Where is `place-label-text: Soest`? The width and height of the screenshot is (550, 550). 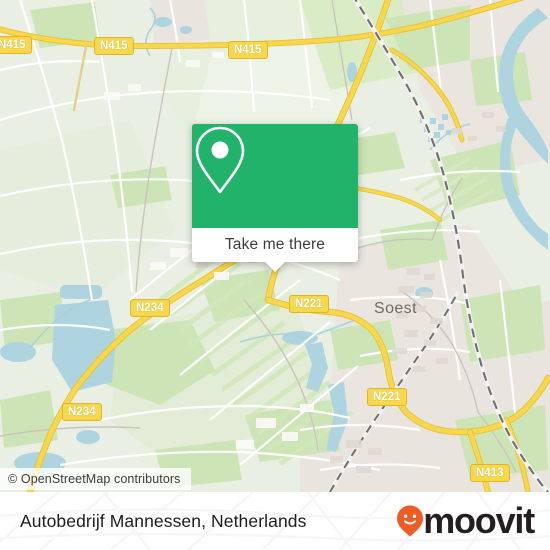
place-label-text: Soest is located at coordinates (395, 308).